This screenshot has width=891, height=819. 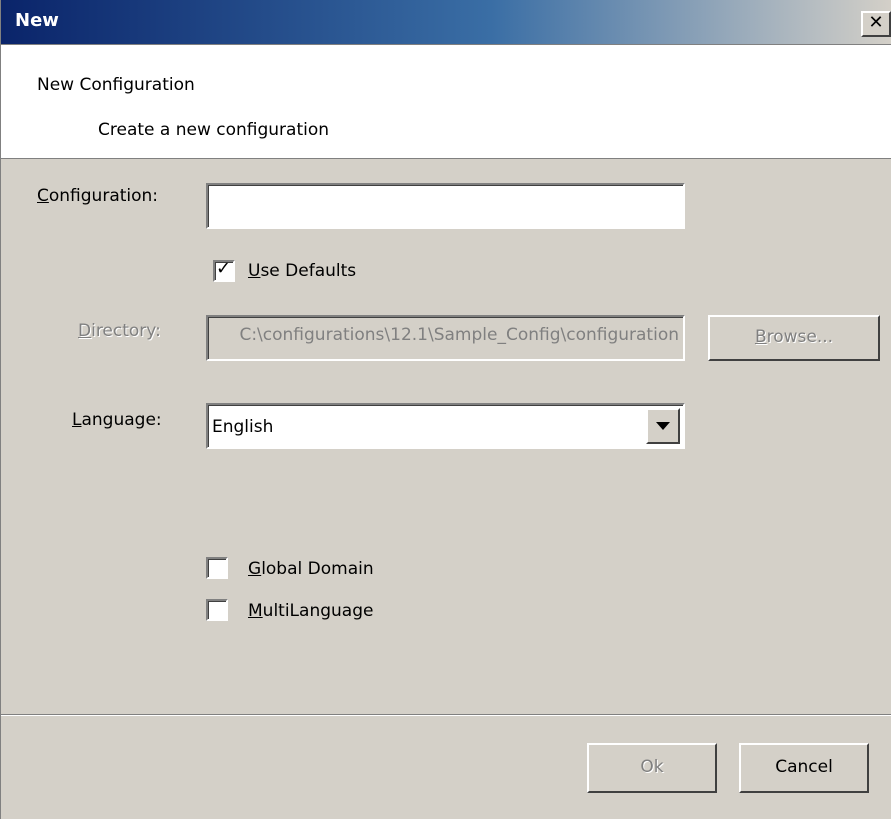 What do you see at coordinates (804, 768) in the screenshot?
I see `cancel-button: Cancel` at bounding box center [804, 768].